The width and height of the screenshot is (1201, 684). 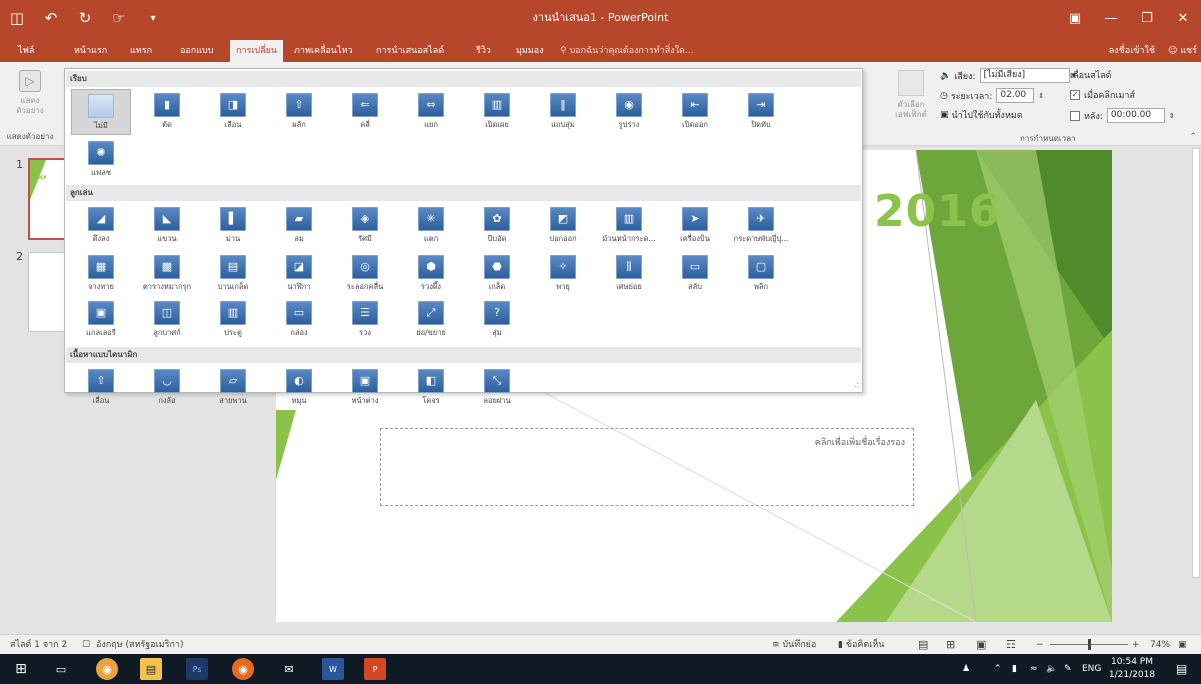 What do you see at coordinates (323, 51) in the screenshot?
I see `tab-animations: ภาพเคลื่อนไหว` at bounding box center [323, 51].